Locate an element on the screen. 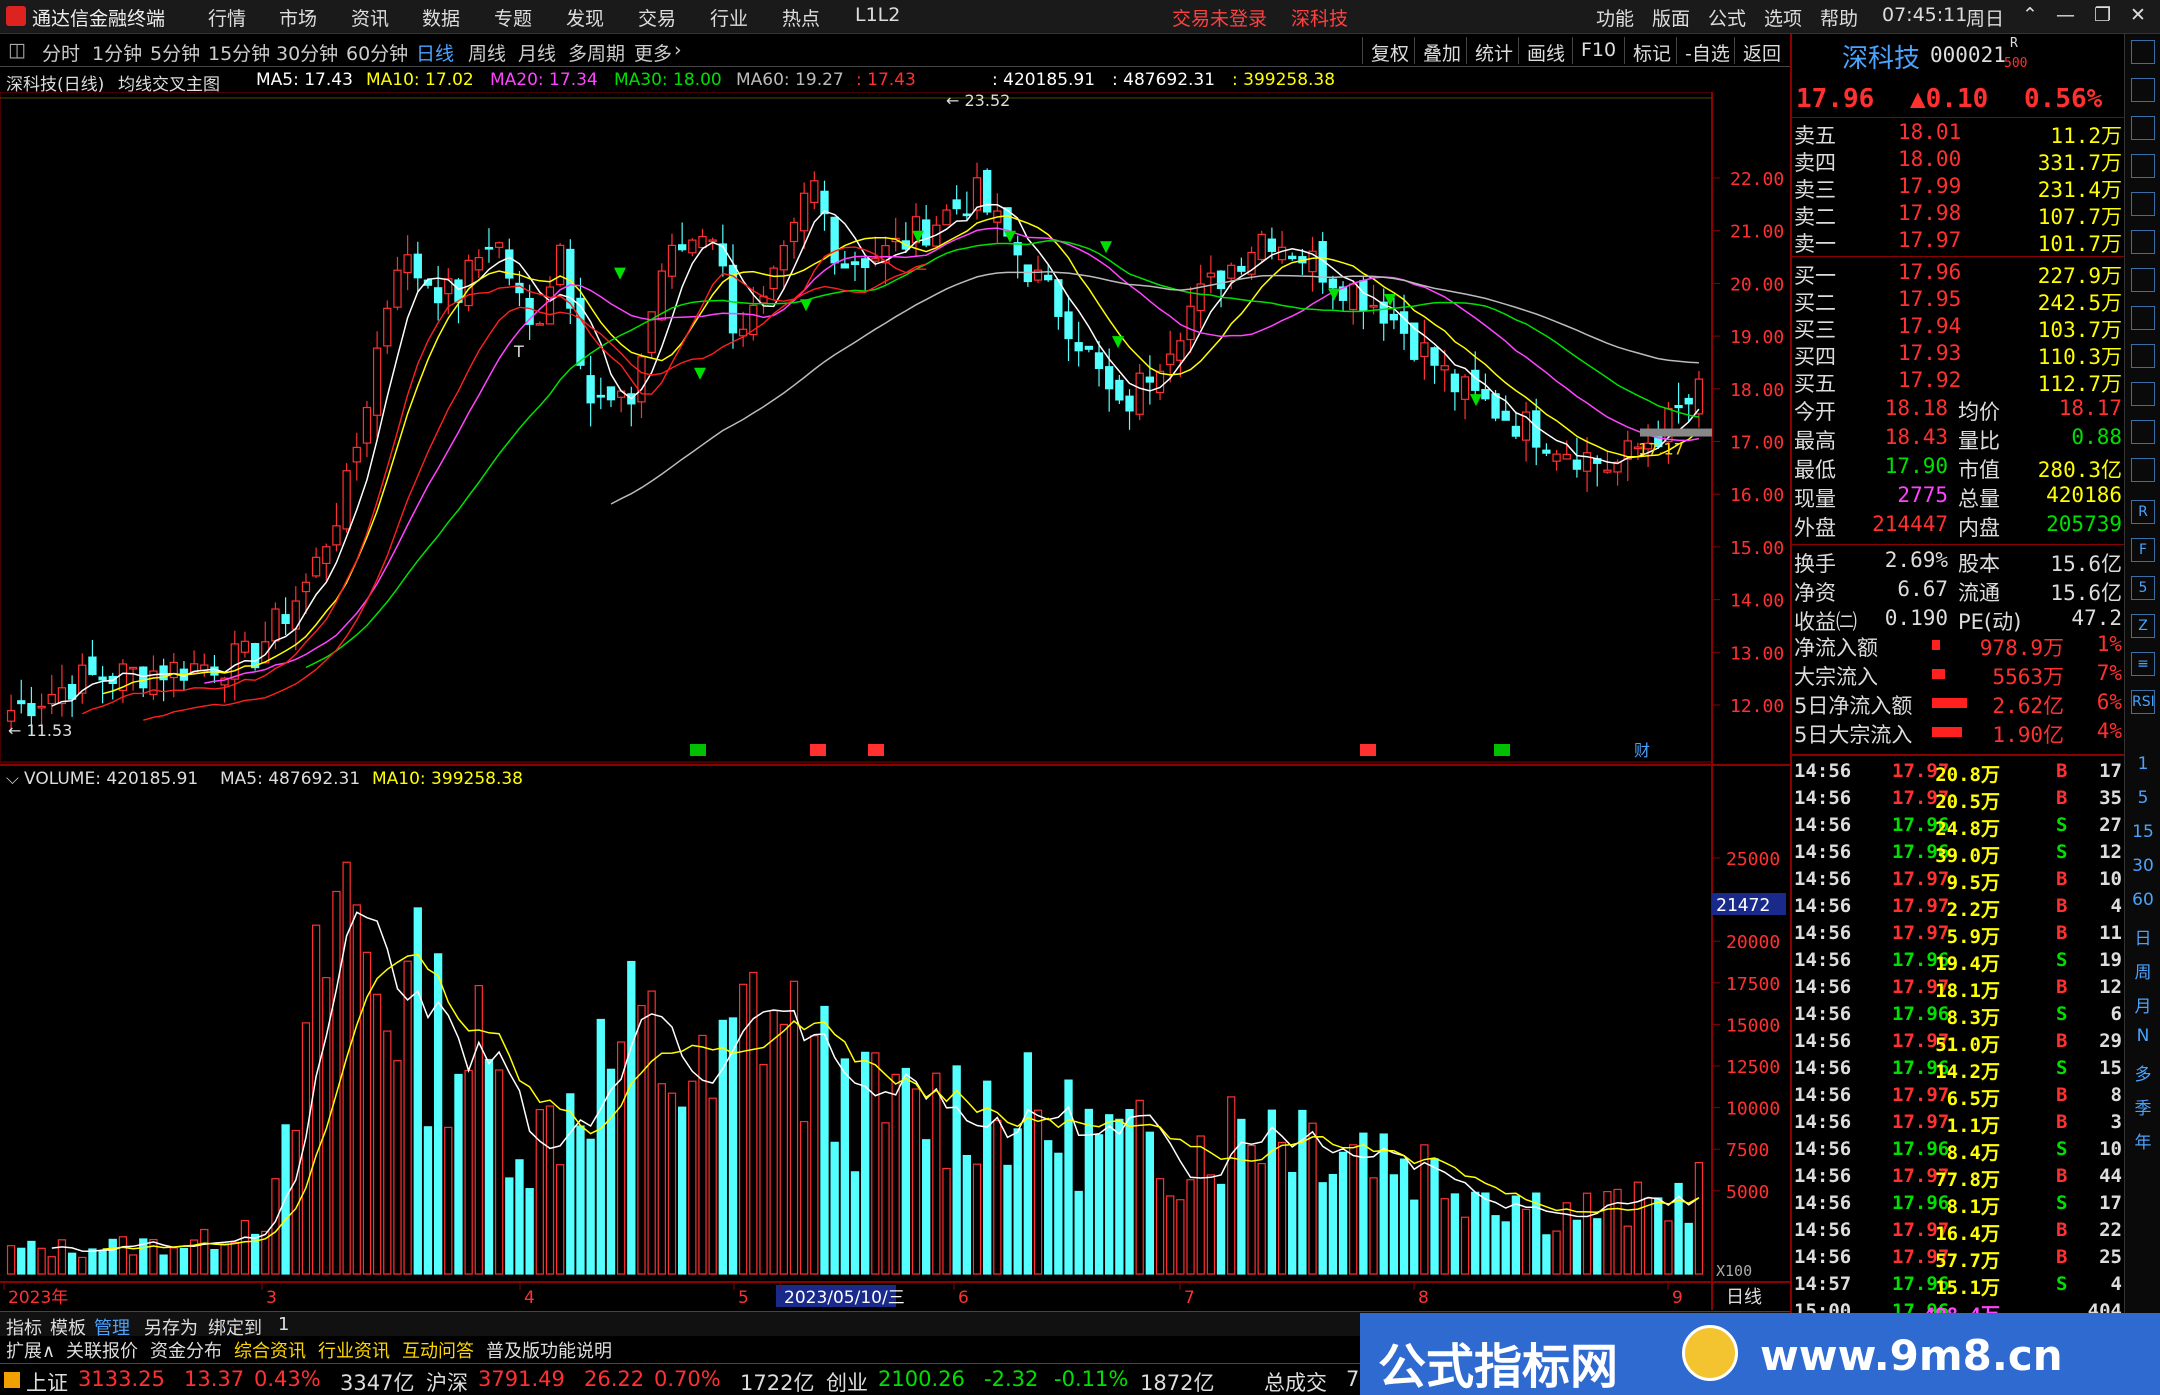 Image resolution: width=2160 pixels, height=1395 pixels. ext-qa: 互动问答 is located at coordinates (438, 1350).